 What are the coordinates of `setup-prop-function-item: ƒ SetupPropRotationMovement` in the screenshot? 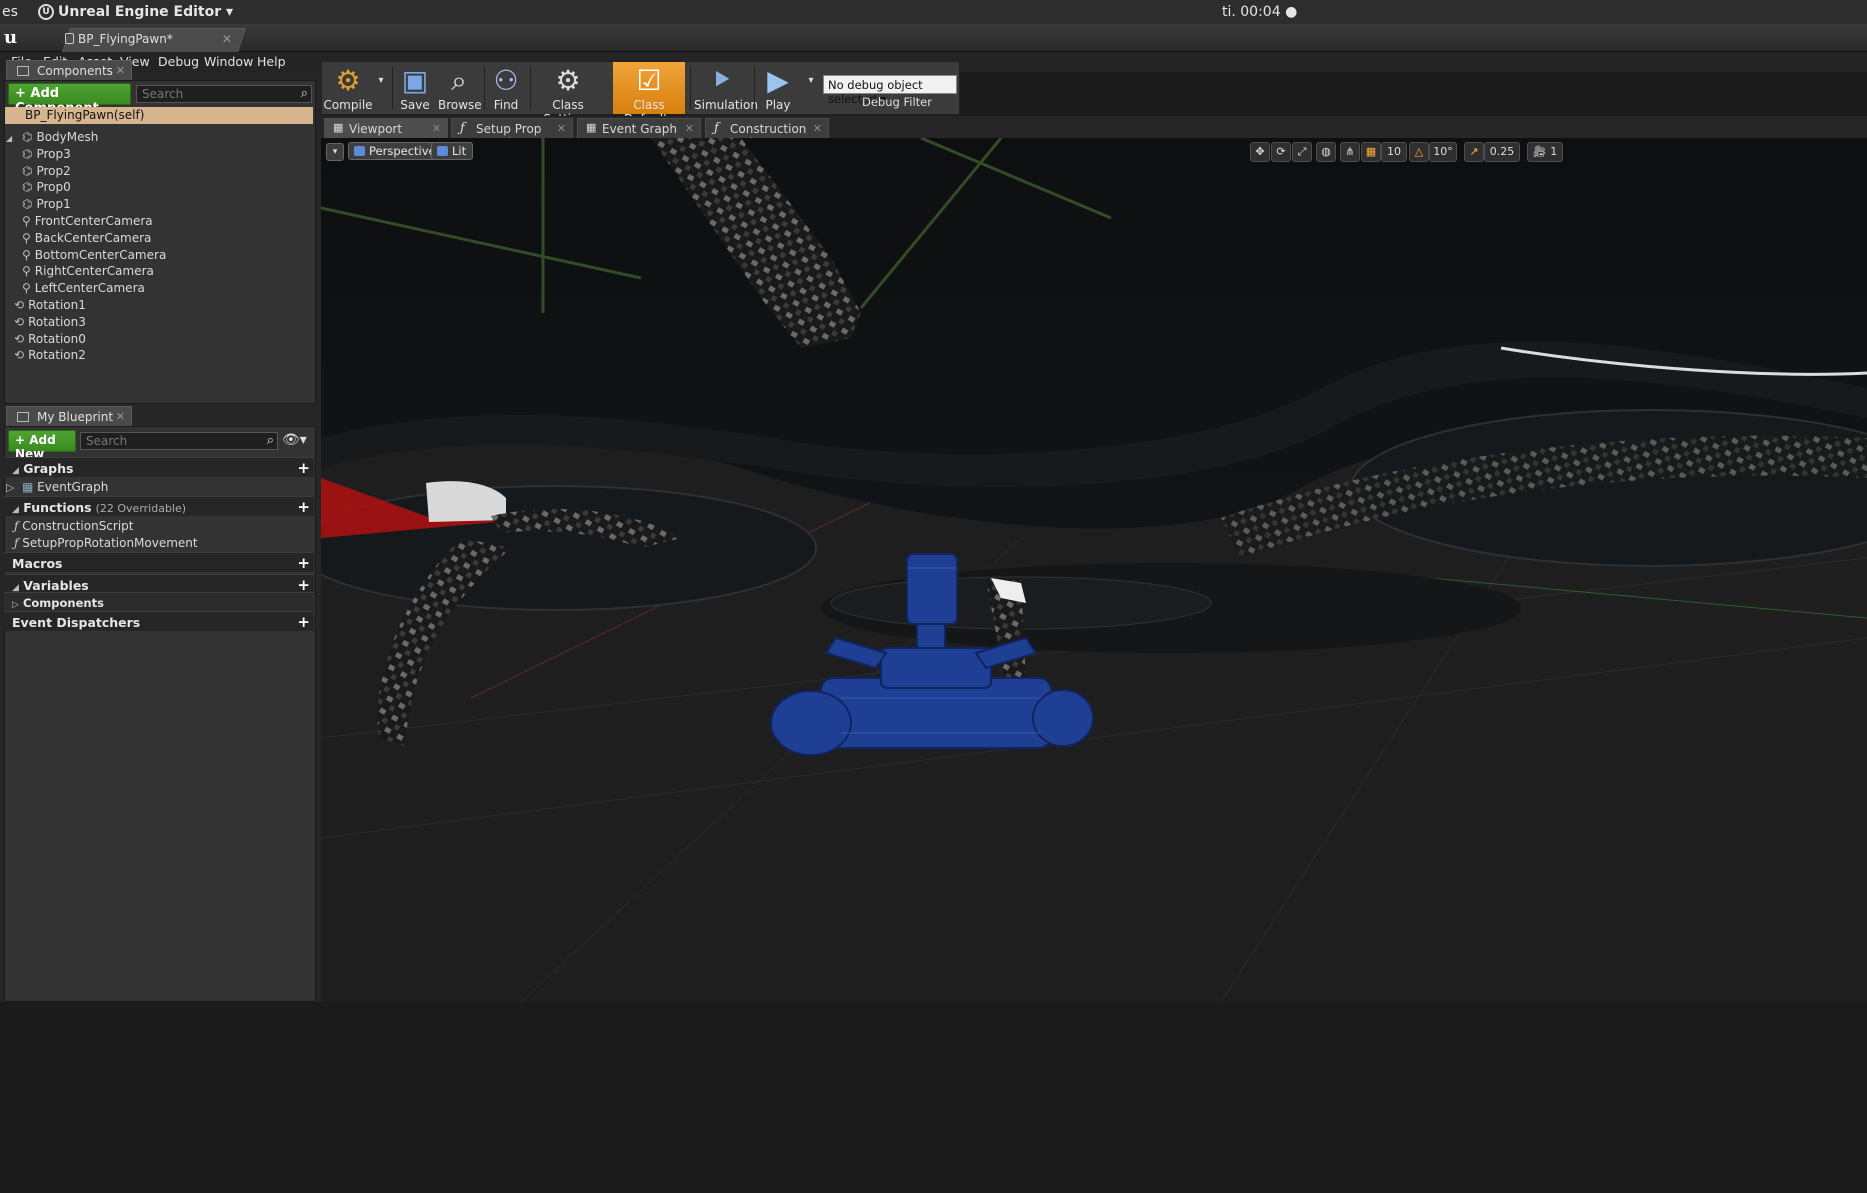 It's located at (106, 543).